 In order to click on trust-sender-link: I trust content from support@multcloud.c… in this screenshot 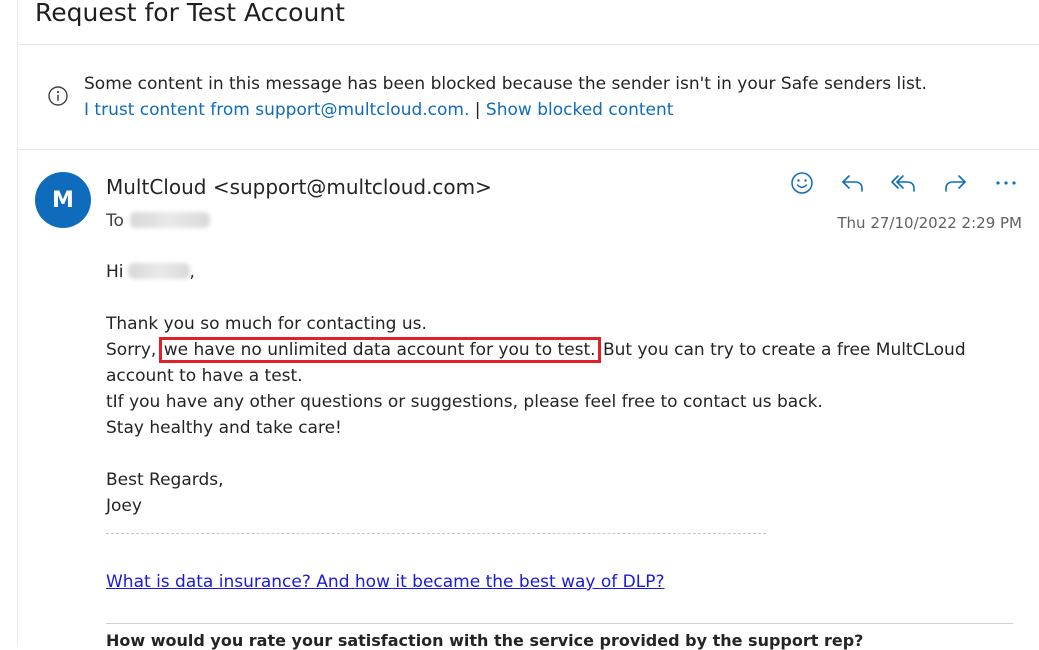, I will do `click(276, 110)`.